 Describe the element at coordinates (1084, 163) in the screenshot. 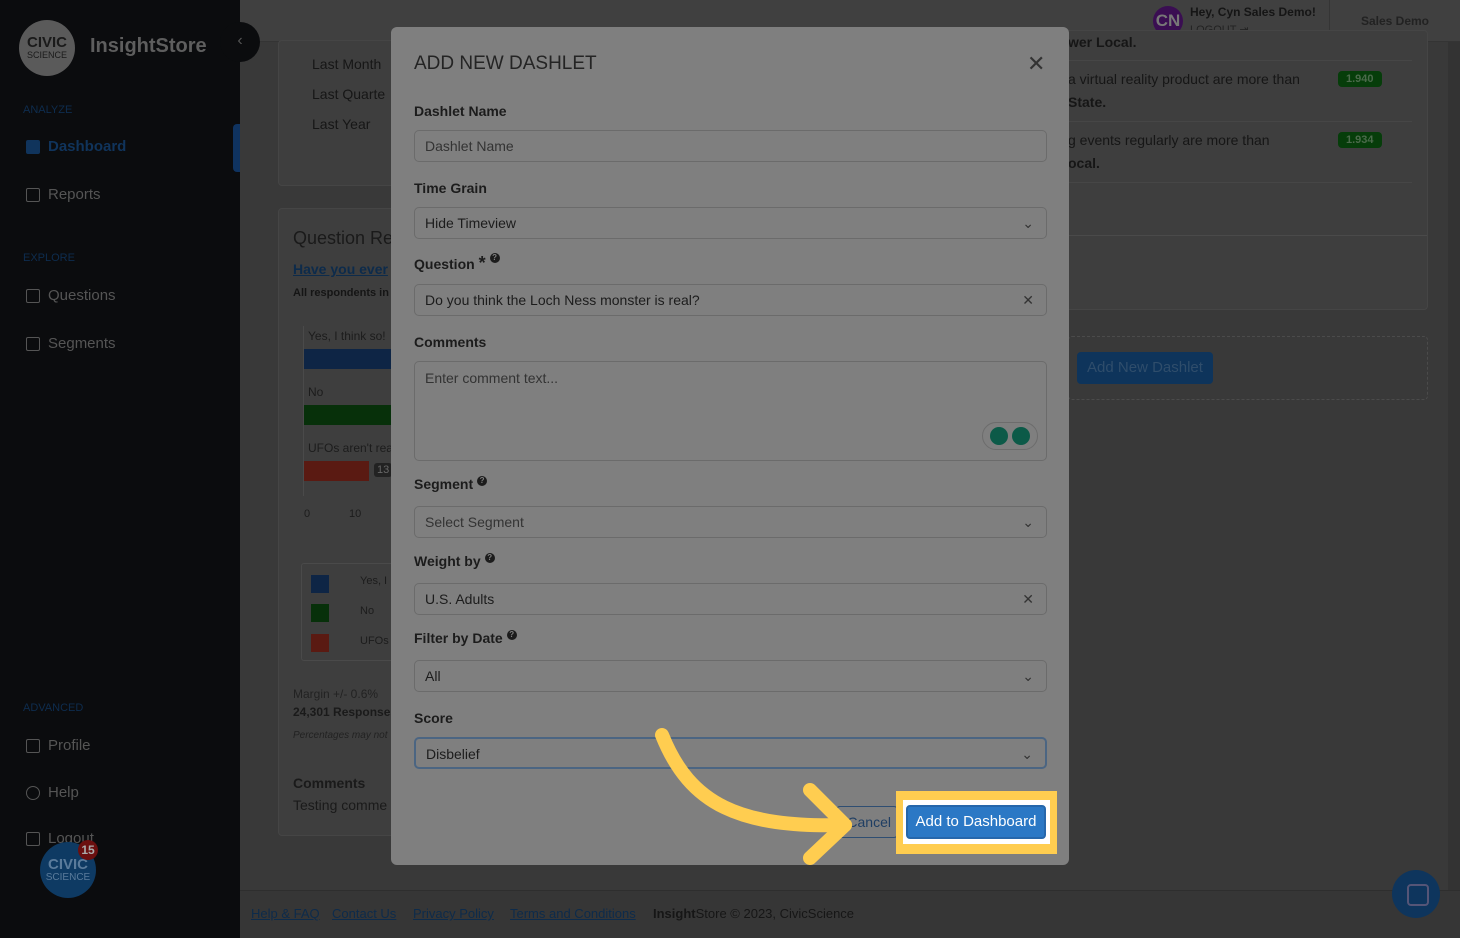

I see `insight-text: ocal.` at that location.